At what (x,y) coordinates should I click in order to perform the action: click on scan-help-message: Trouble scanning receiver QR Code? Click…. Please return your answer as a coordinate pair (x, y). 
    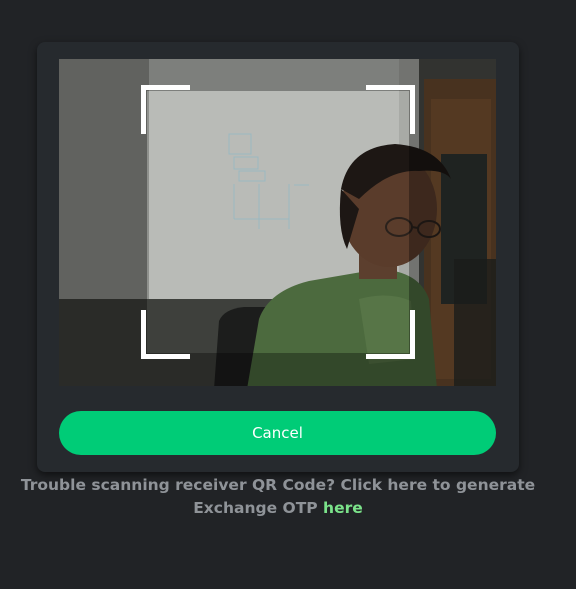
    Looking at the image, I should click on (278, 496).